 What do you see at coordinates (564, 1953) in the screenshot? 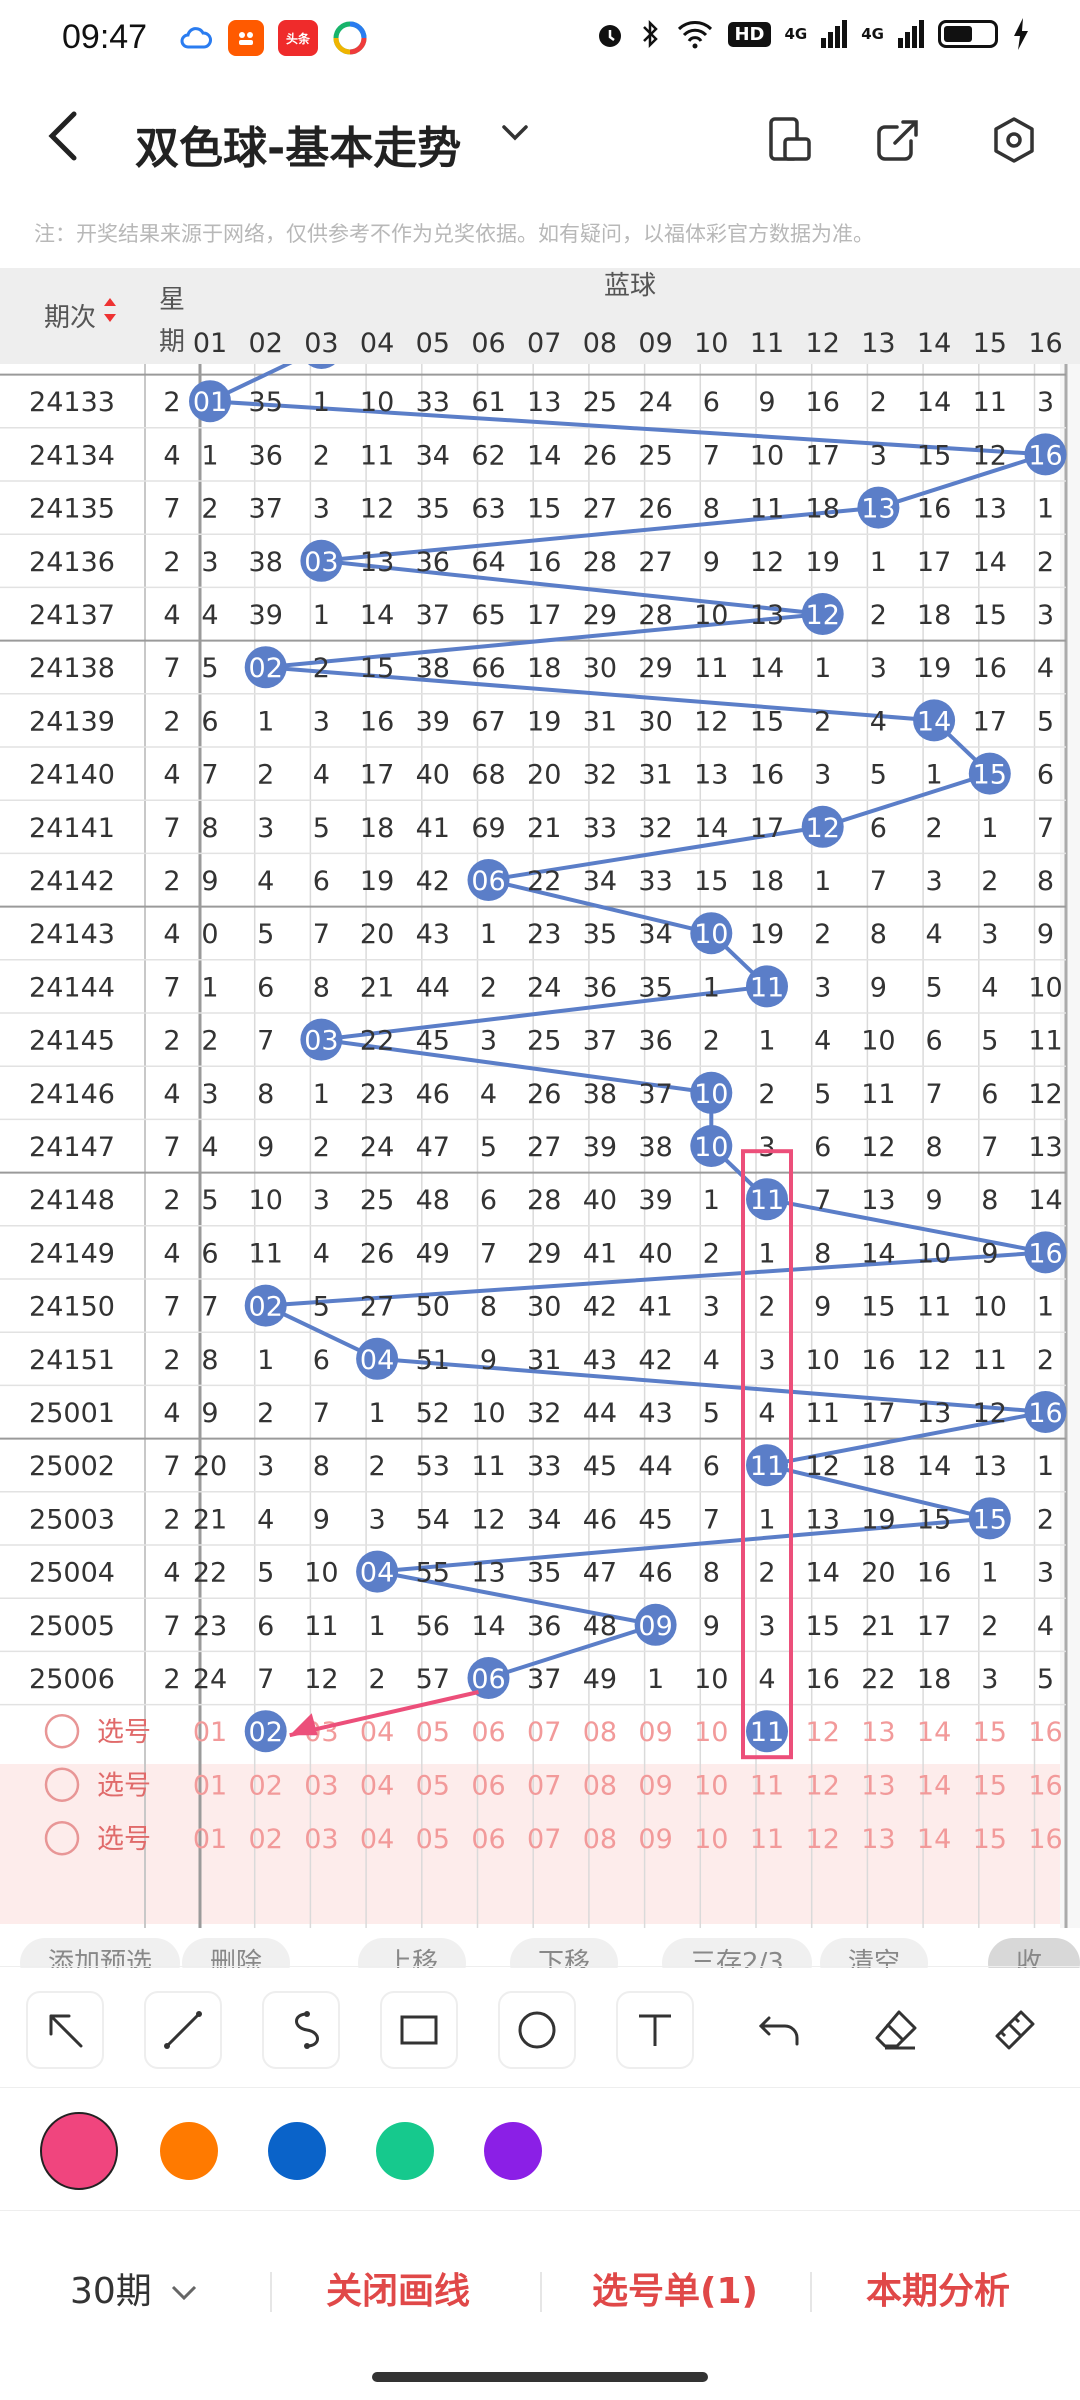
I see `quick-action-chip: 下移` at bounding box center [564, 1953].